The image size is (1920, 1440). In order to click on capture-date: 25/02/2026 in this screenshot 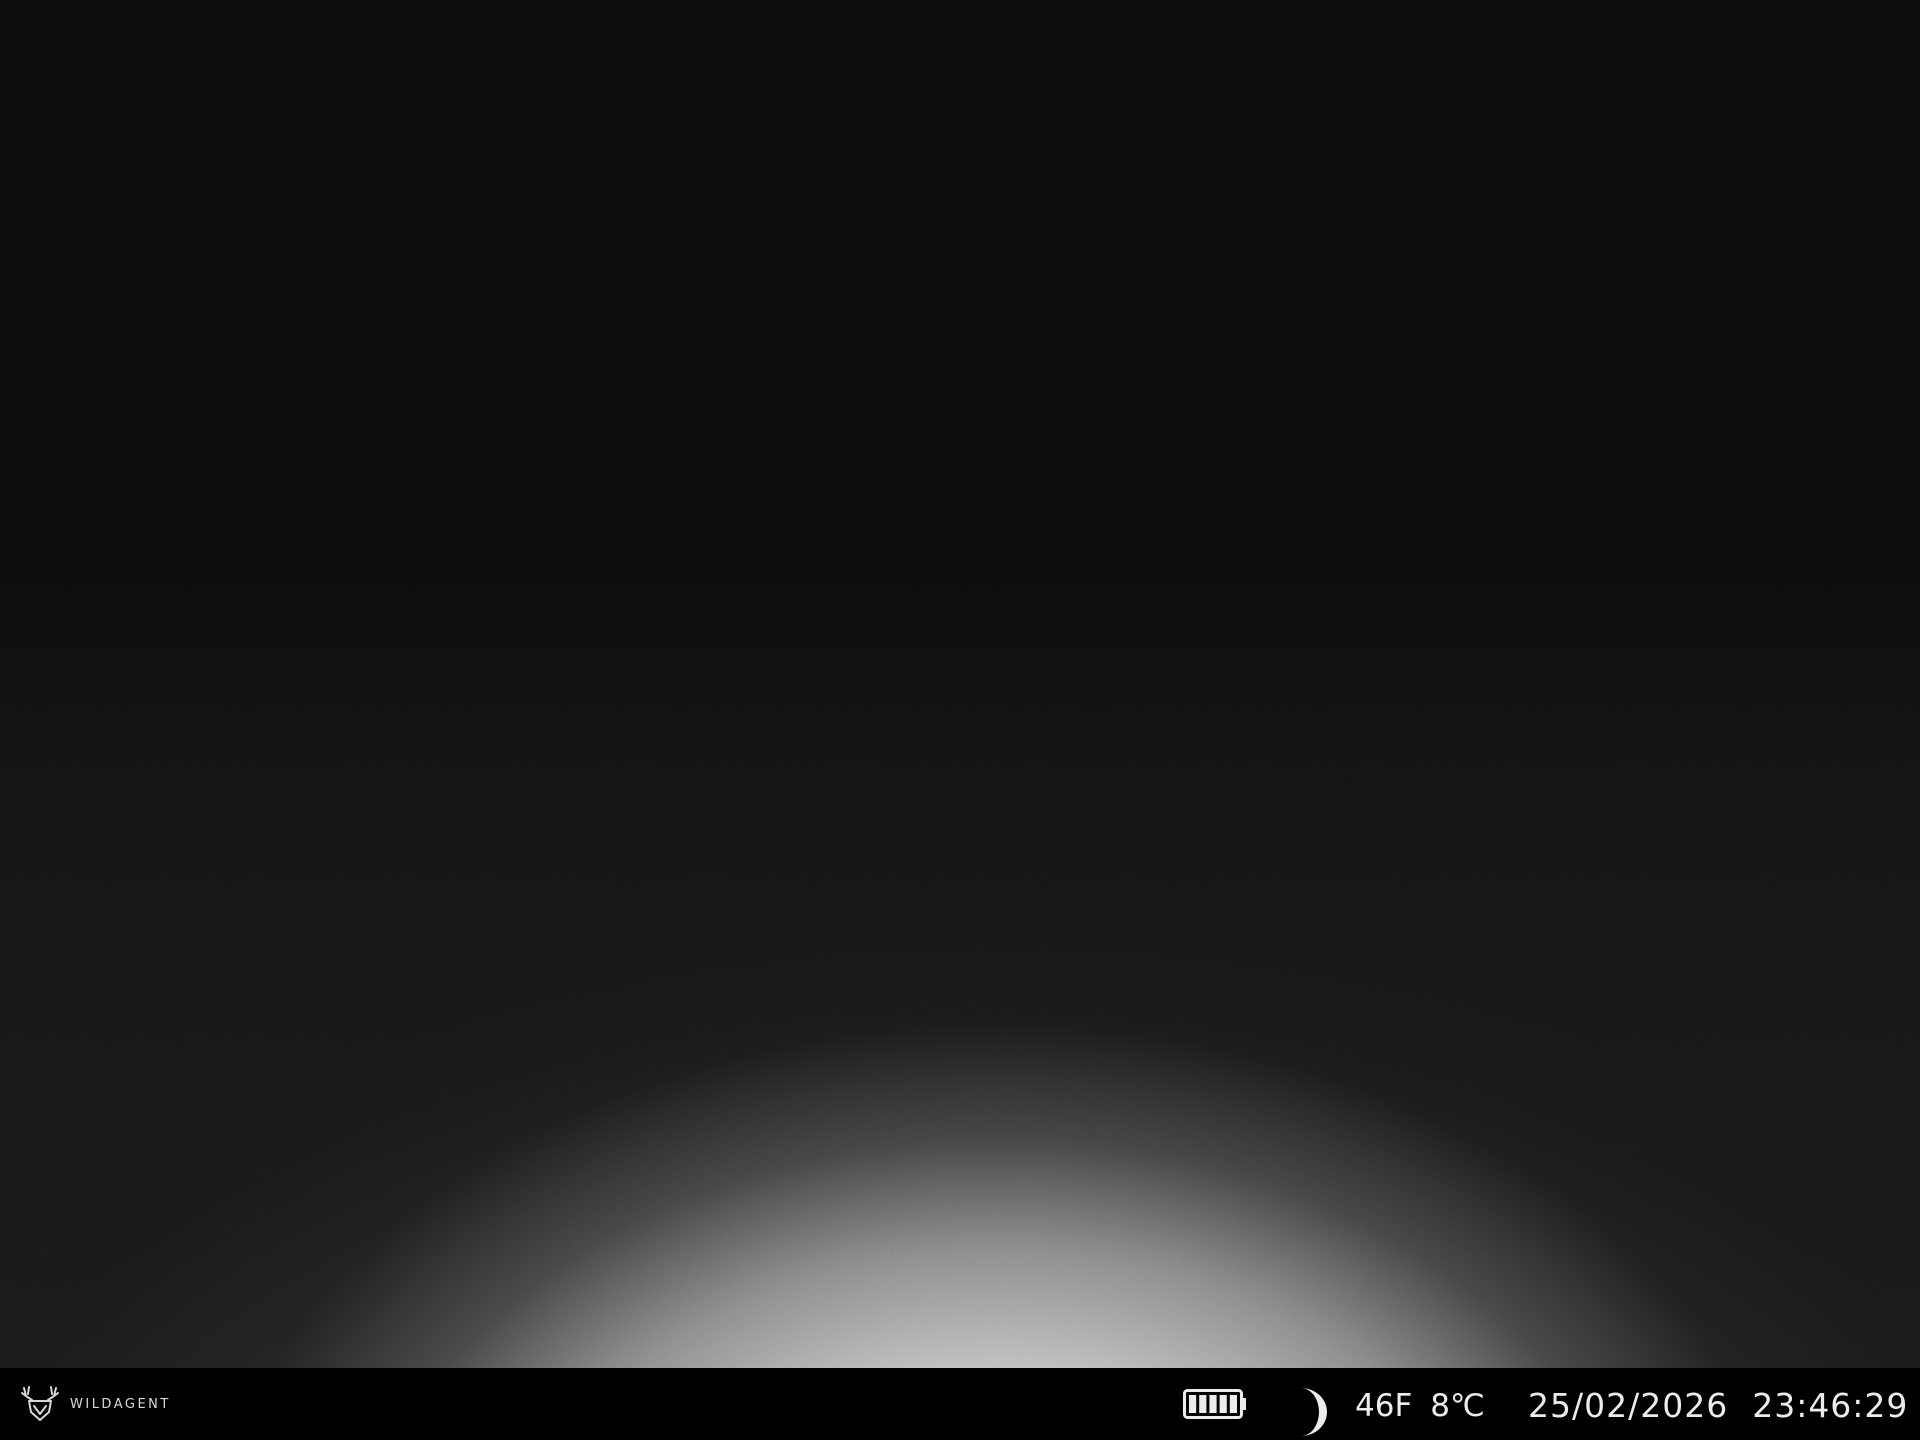, I will do `click(1628, 1405)`.